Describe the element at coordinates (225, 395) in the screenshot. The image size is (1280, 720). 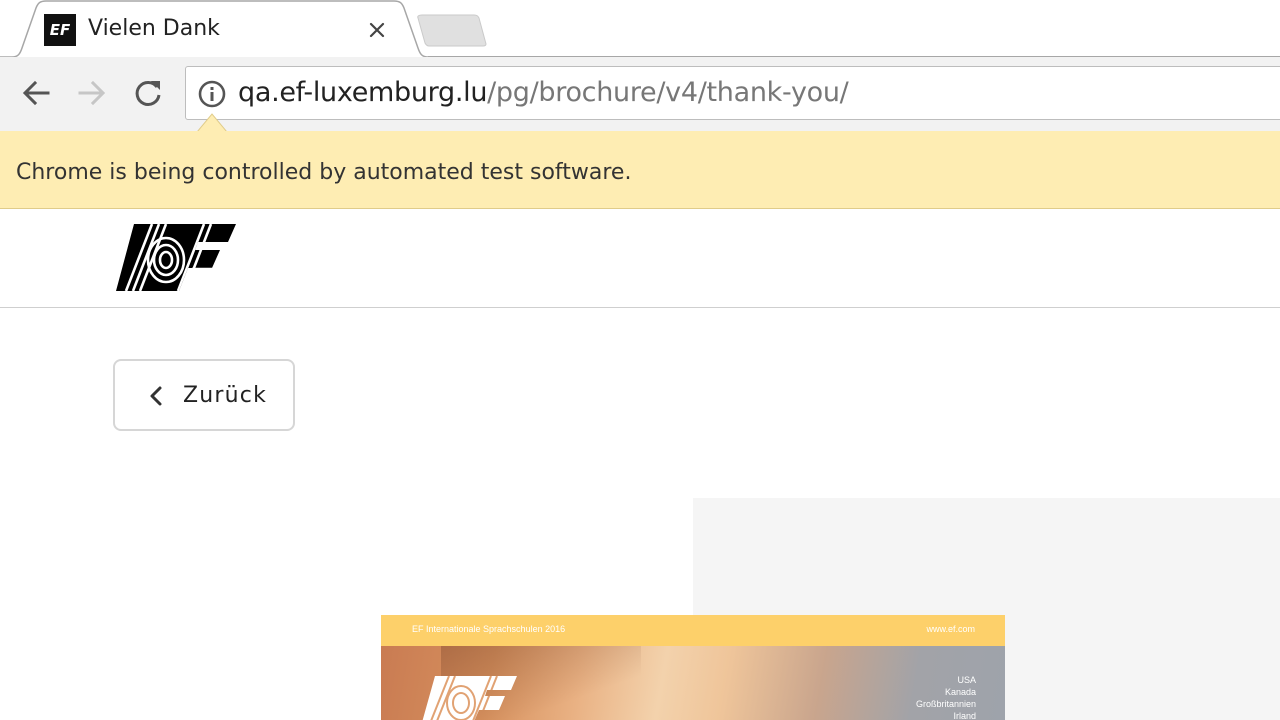
I see `back-button-label: Zurück` at that location.